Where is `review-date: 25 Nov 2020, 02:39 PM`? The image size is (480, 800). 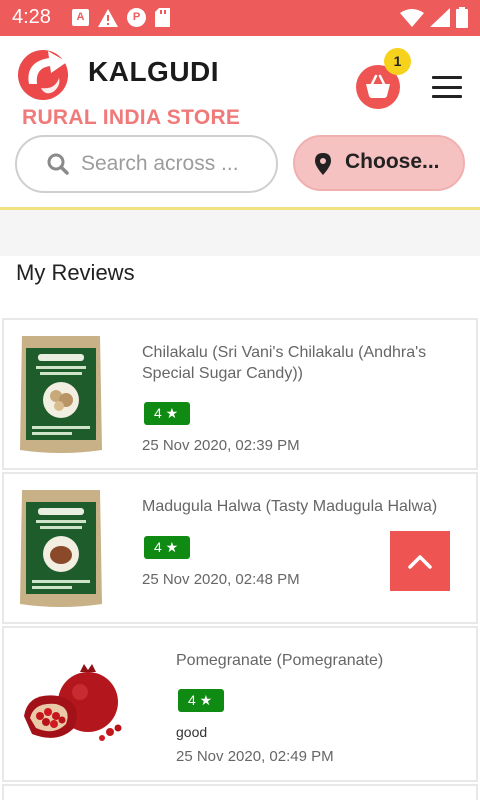 review-date: 25 Nov 2020, 02:39 PM is located at coordinates (221, 445).